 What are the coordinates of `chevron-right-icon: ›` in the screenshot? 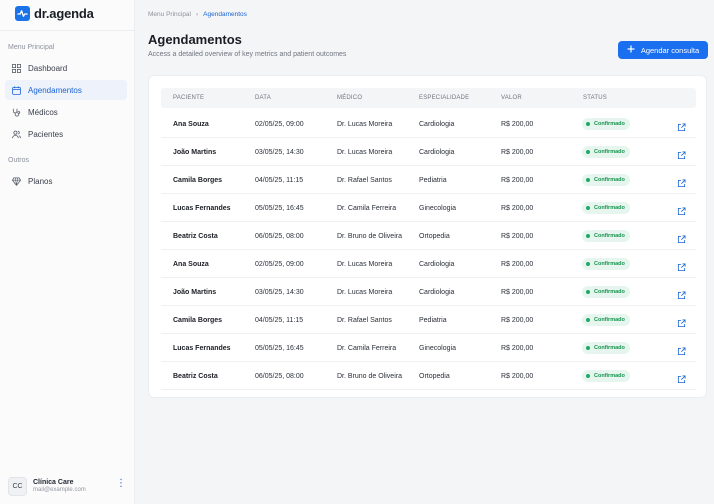 It's located at (197, 14).